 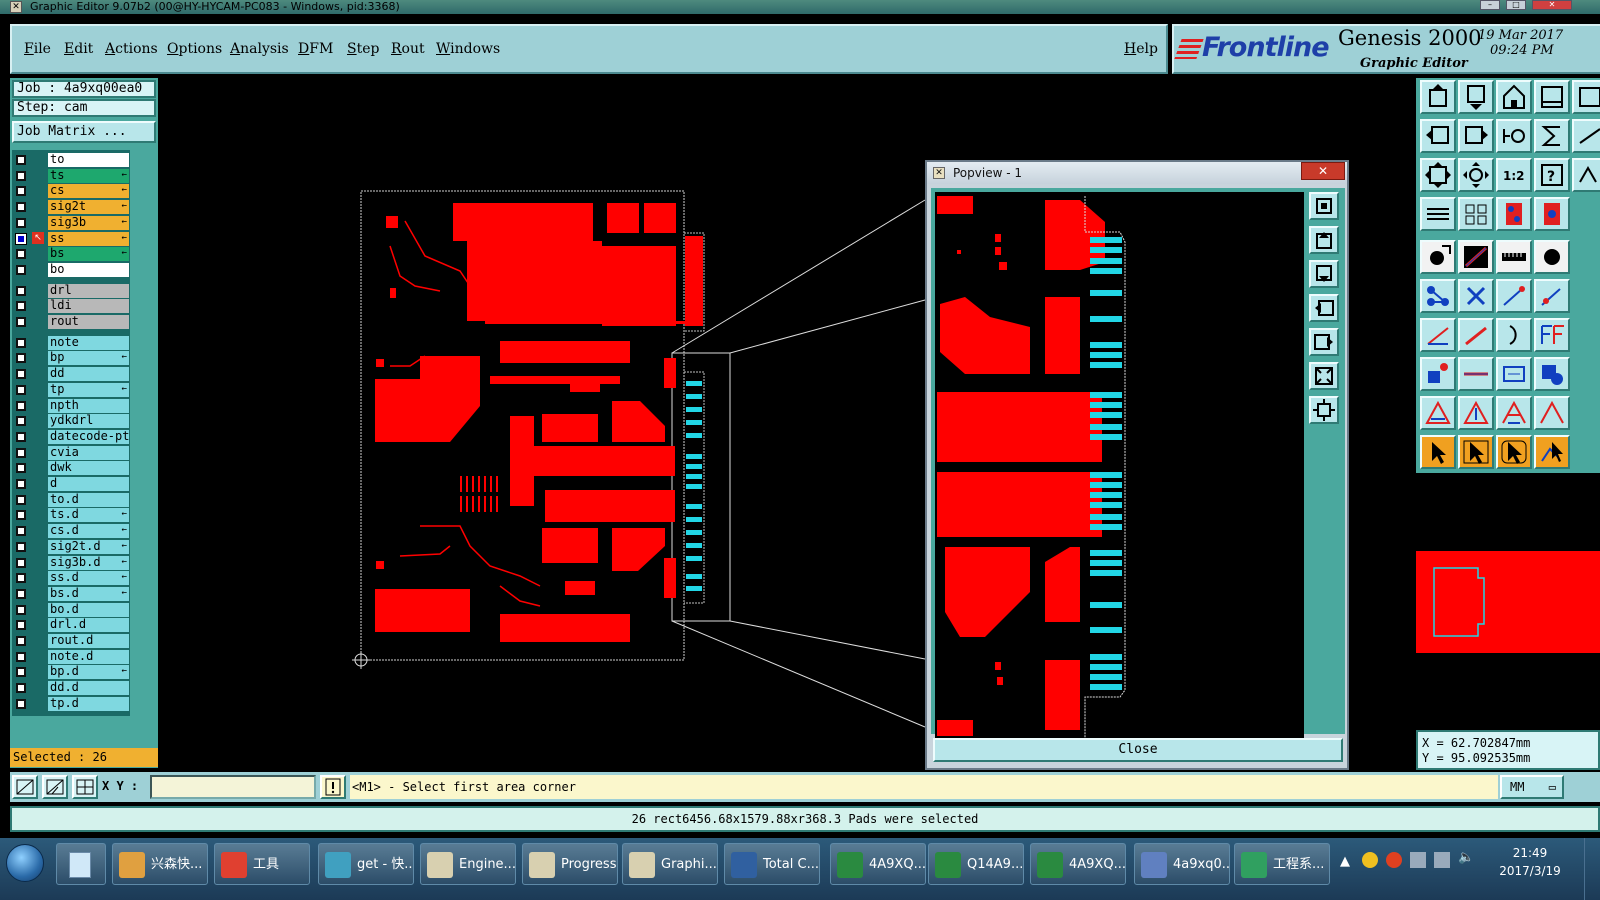 I want to click on layer-row: dwk, so click(x=71, y=468).